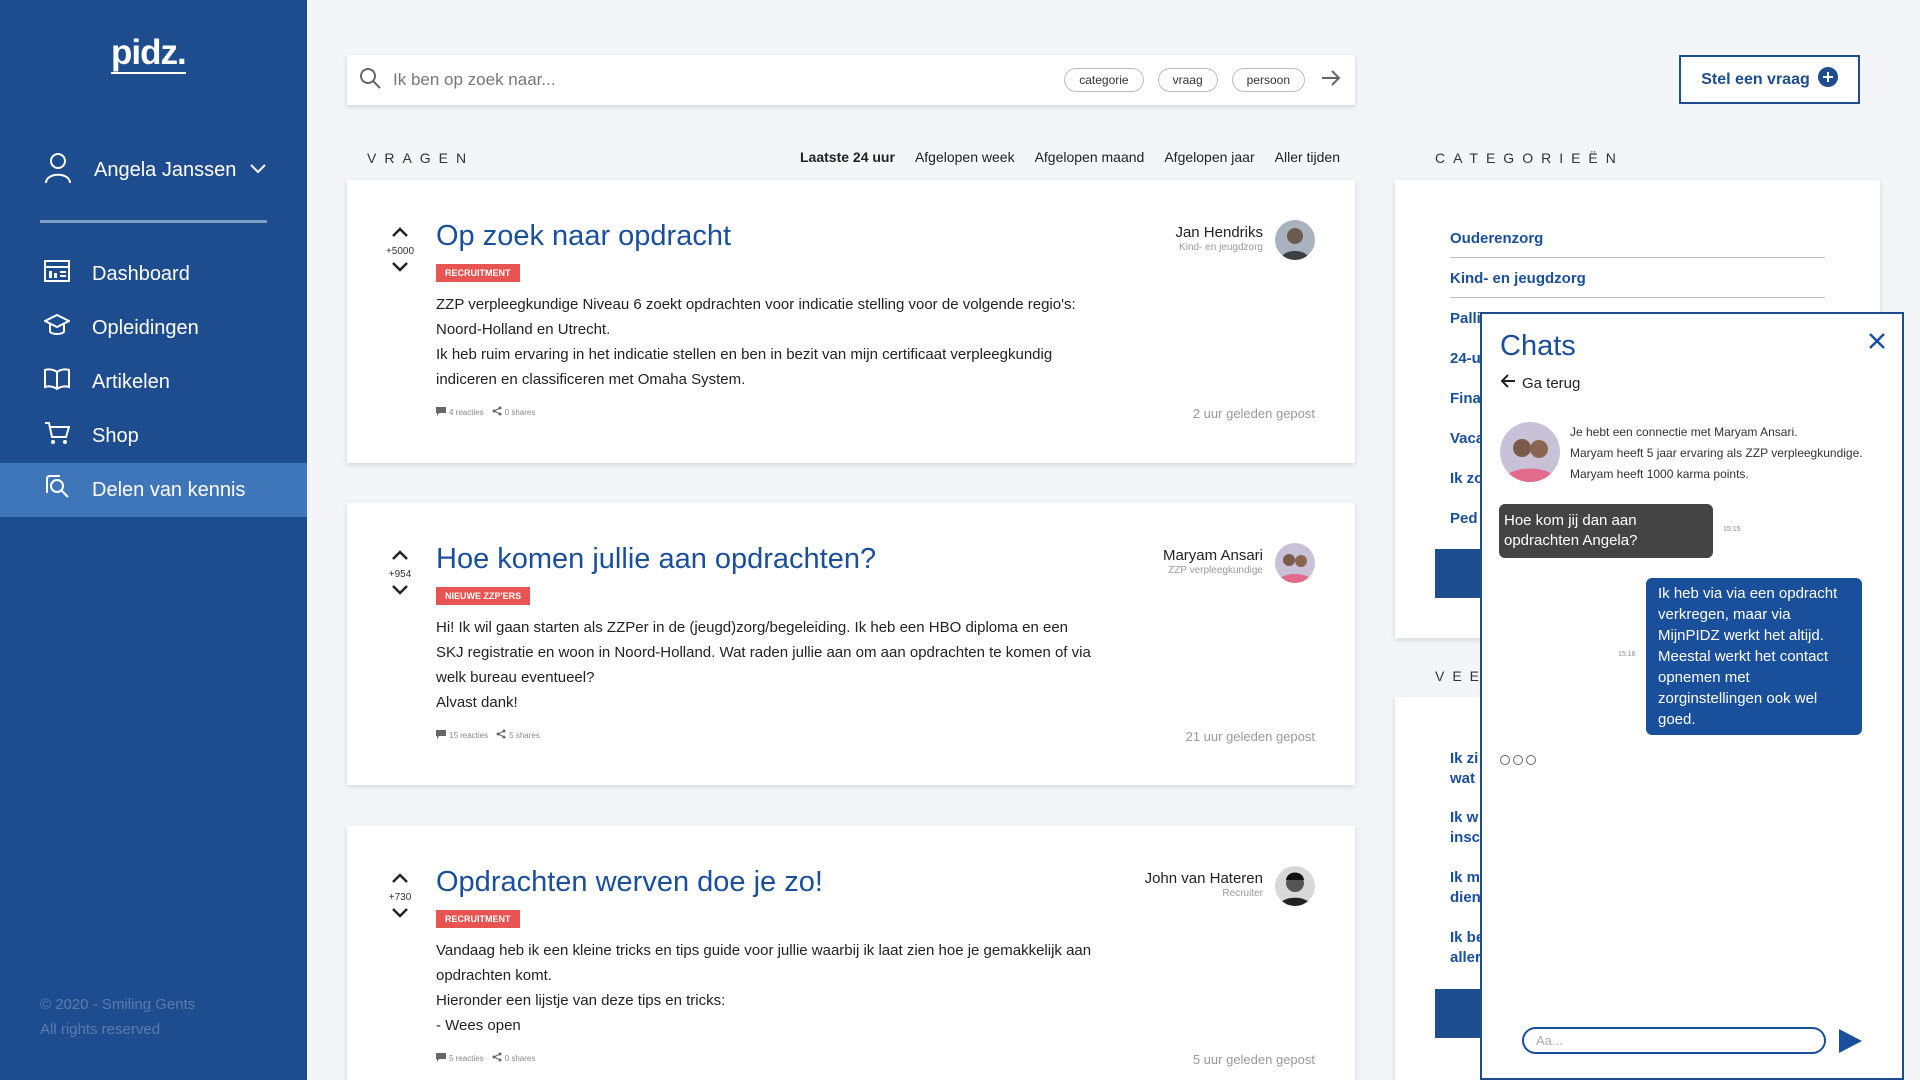 The height and width of the screenshot is (1080, 1920). What do you see at coordinates (629, 882) in the screenshot?
I see `question-title: Opdrachten werven doe je zo!` at bounding box center [629, 882].